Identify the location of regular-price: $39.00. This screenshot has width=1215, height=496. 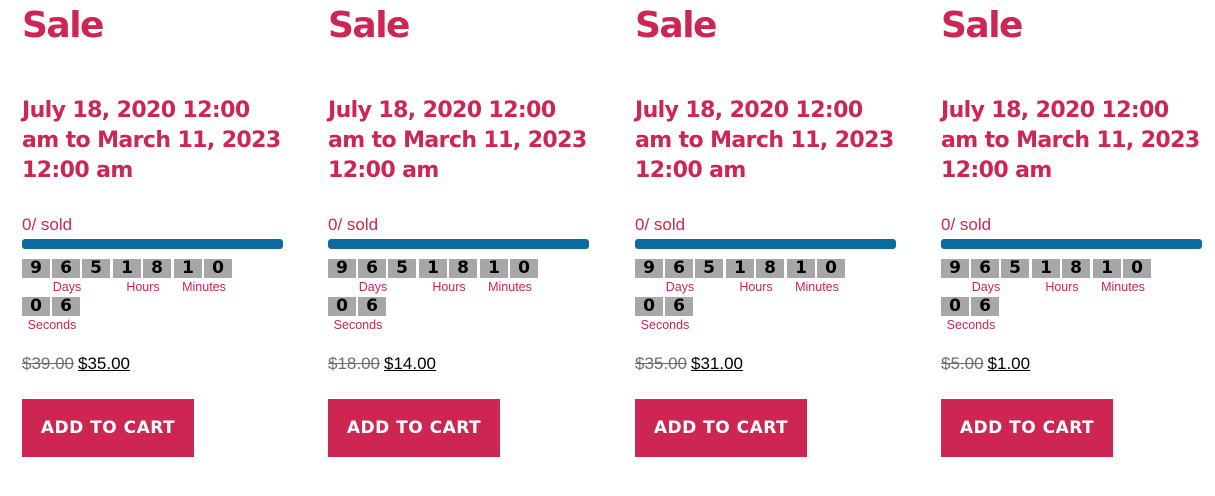
(48, 363).